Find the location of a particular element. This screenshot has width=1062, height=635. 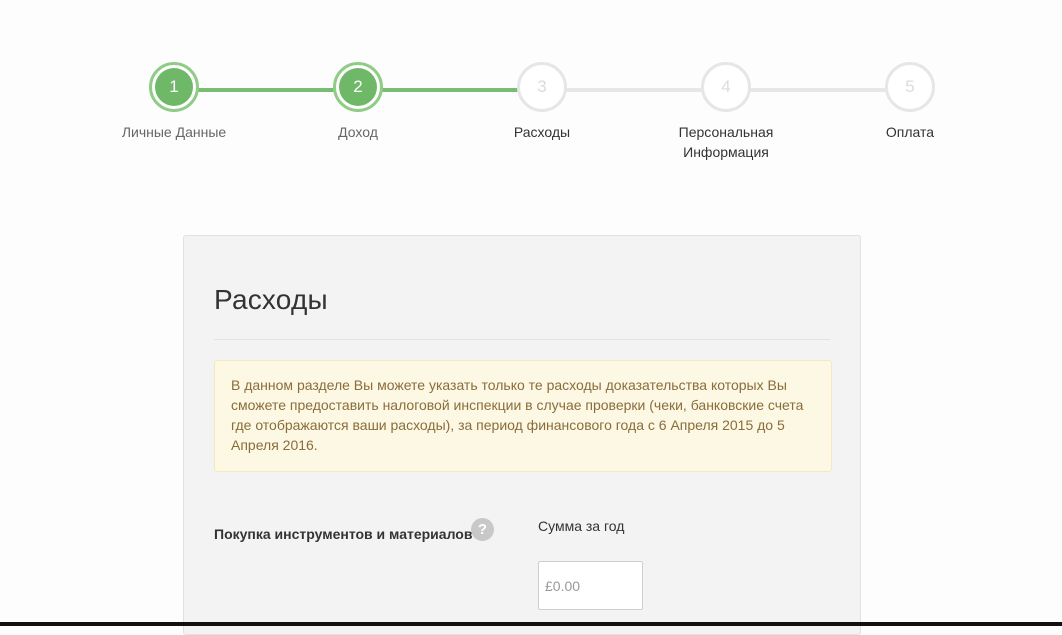

step-expenses: 3 Расходы is located at coordinates (542, 102).